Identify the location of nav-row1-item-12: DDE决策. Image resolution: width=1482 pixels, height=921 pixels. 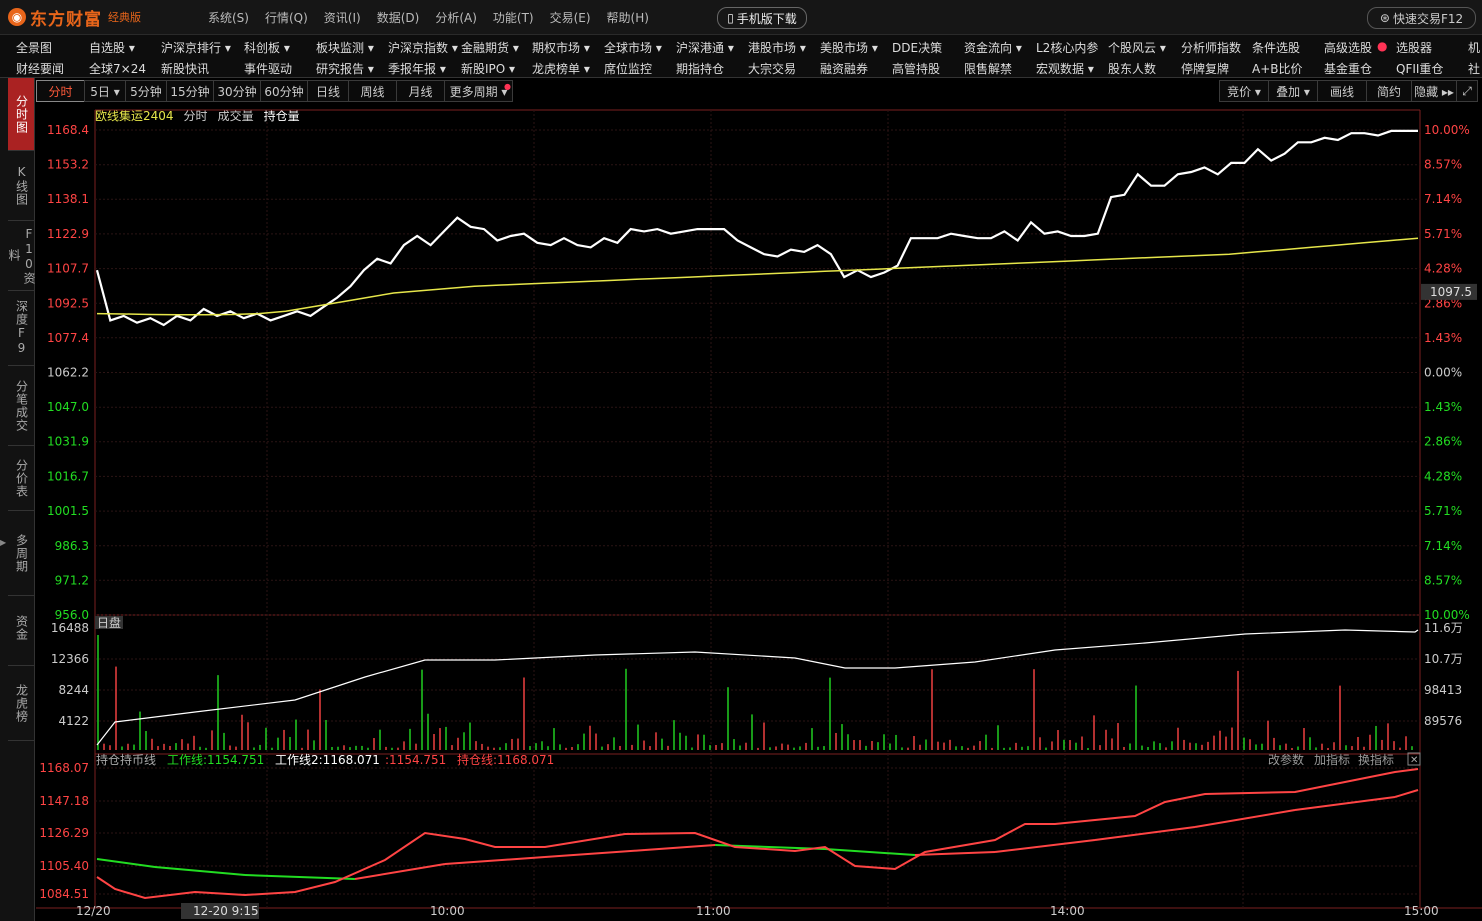
(917, 47).